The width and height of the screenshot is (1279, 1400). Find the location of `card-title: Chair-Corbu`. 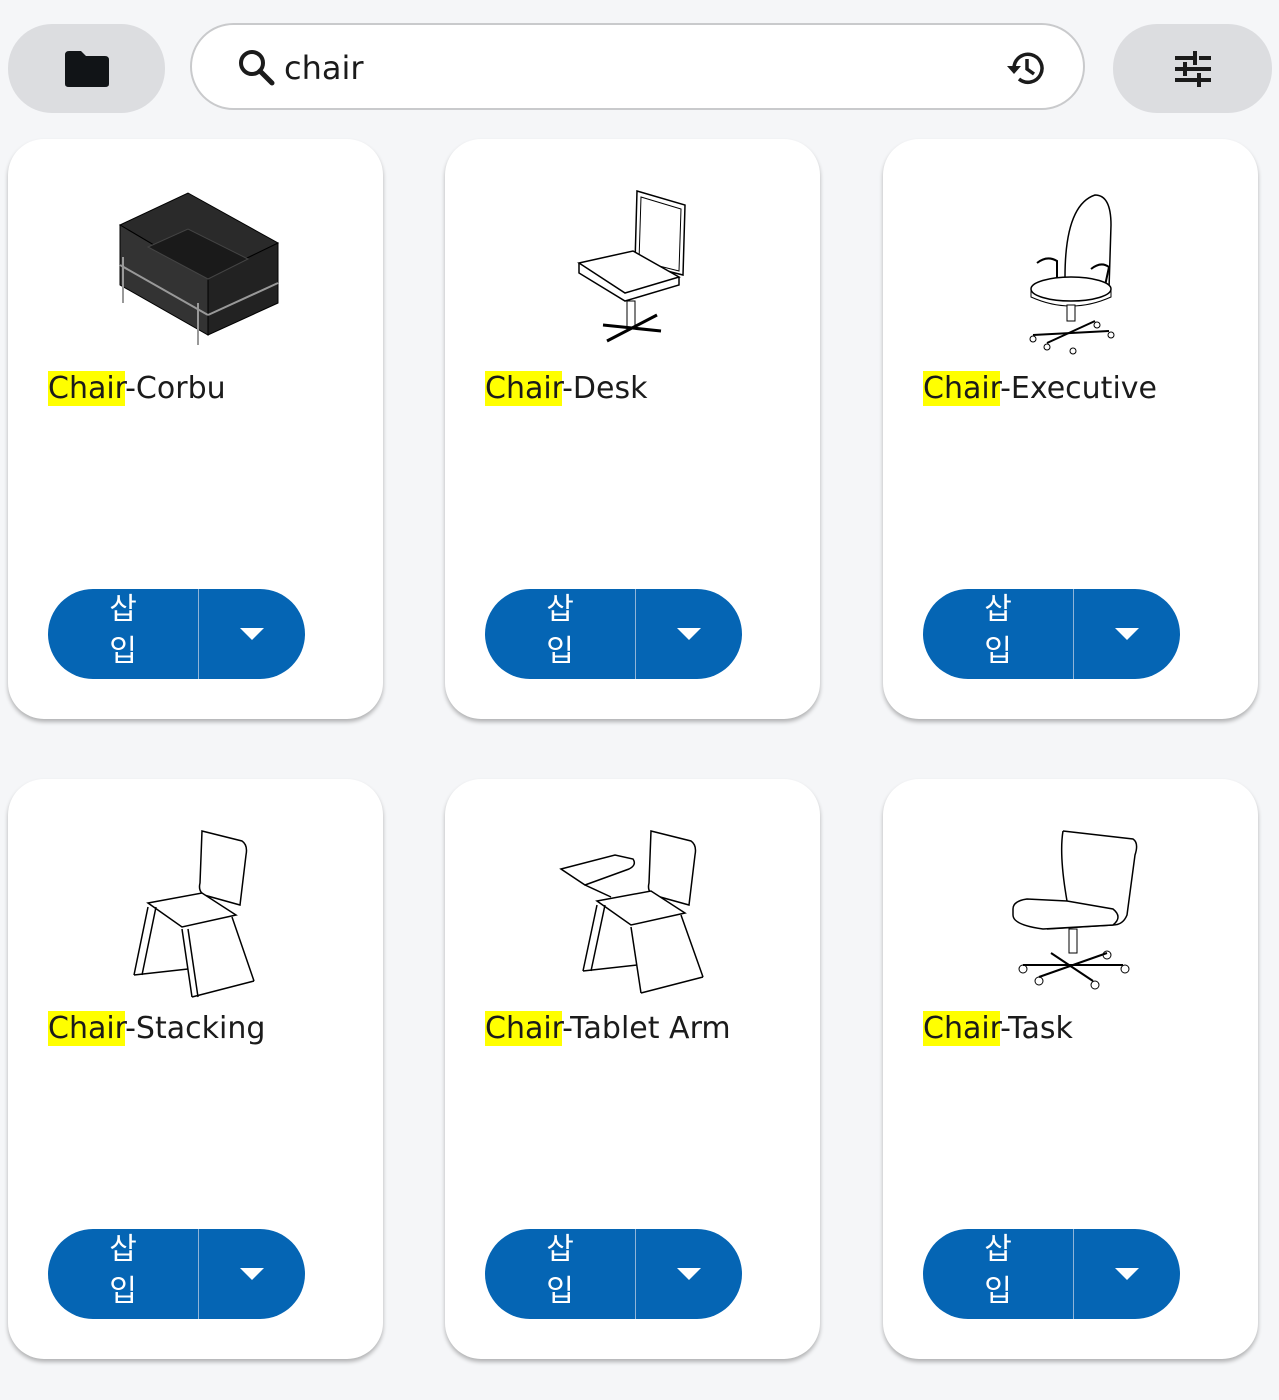

card-title: Chair-Corbu is located at coordinates (137, 388).